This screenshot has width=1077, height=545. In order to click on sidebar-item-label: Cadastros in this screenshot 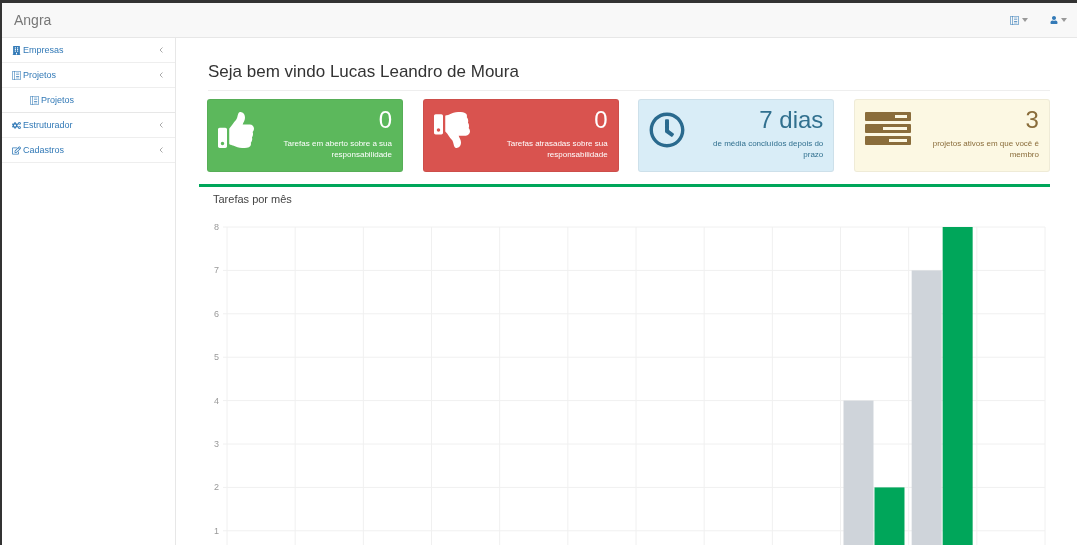, I will do `click(44, 150)`.